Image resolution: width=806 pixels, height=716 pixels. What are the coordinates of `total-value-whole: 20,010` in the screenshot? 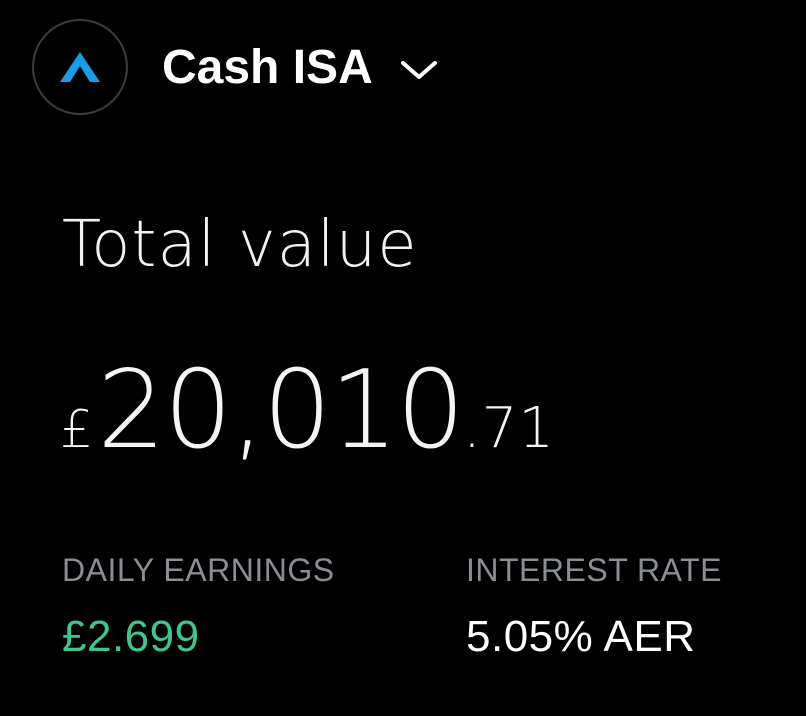 It's located at (281, 410).